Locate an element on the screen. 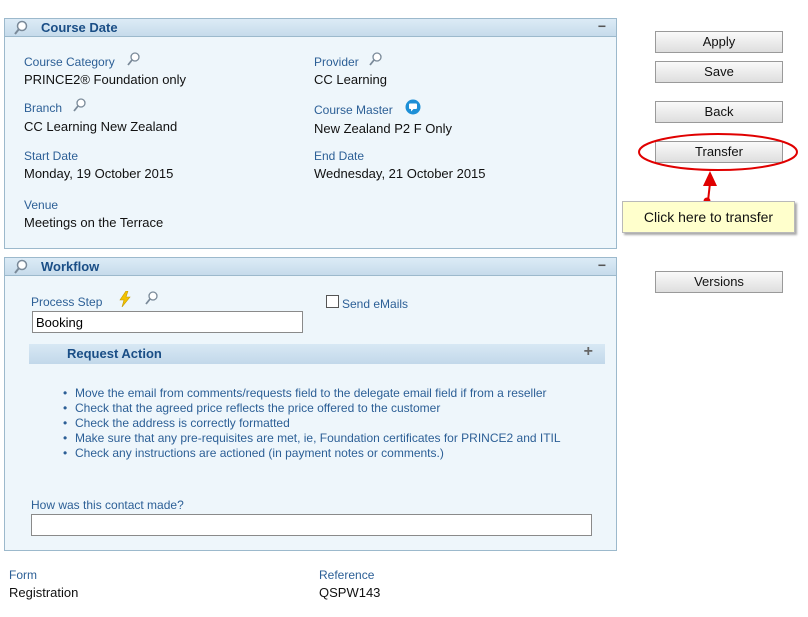 This screenshot has width=808, height=617. transfer-callout: Click here to transfer is located at coordinates (708, 217).